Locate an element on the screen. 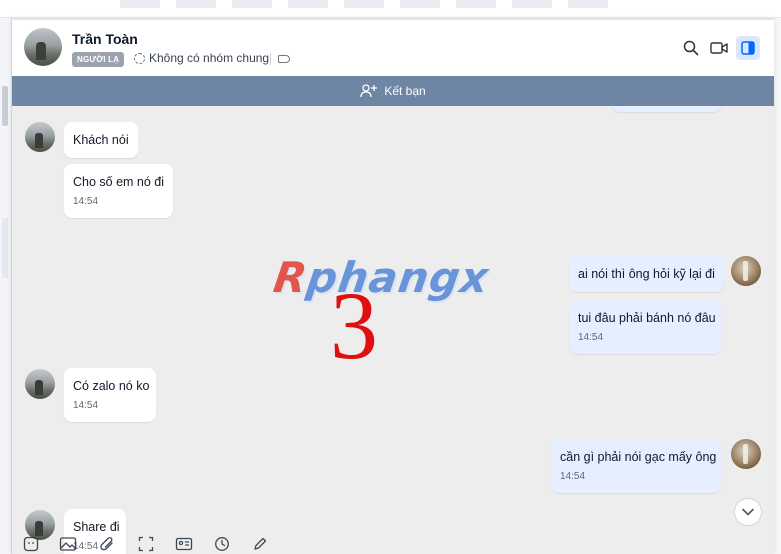  conversation-info-button is located at coordinates (748, 48).